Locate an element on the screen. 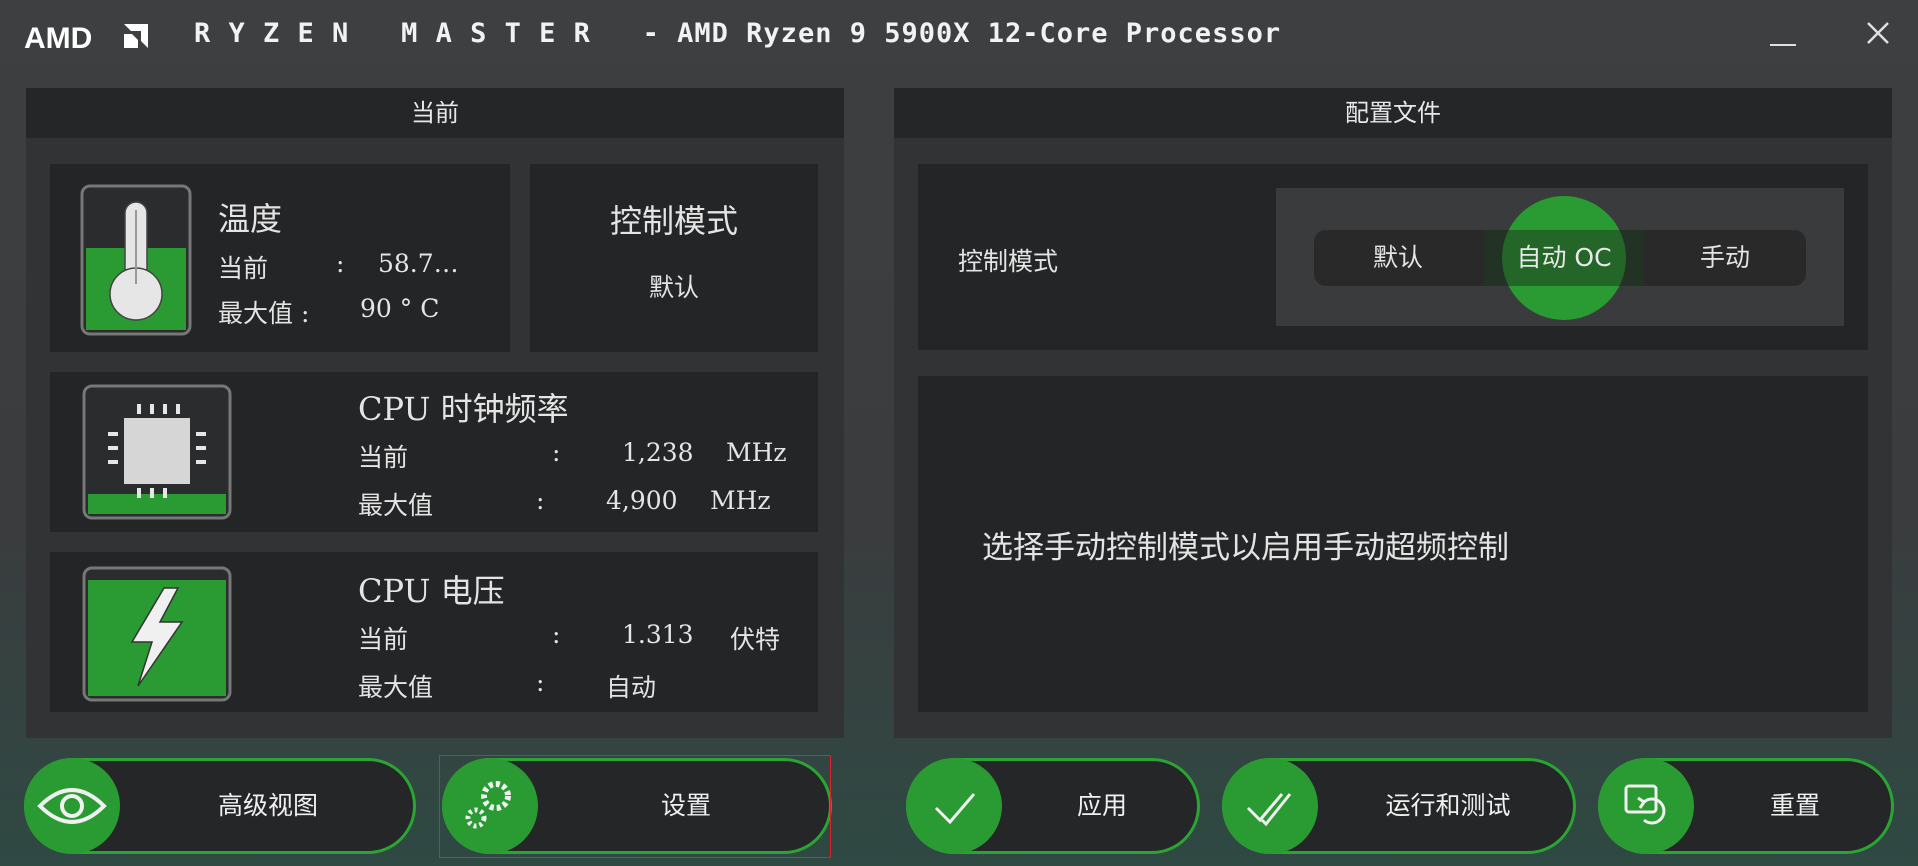 The image size is (1918, 866). minimize-button is located at coordinates (1783, 34).